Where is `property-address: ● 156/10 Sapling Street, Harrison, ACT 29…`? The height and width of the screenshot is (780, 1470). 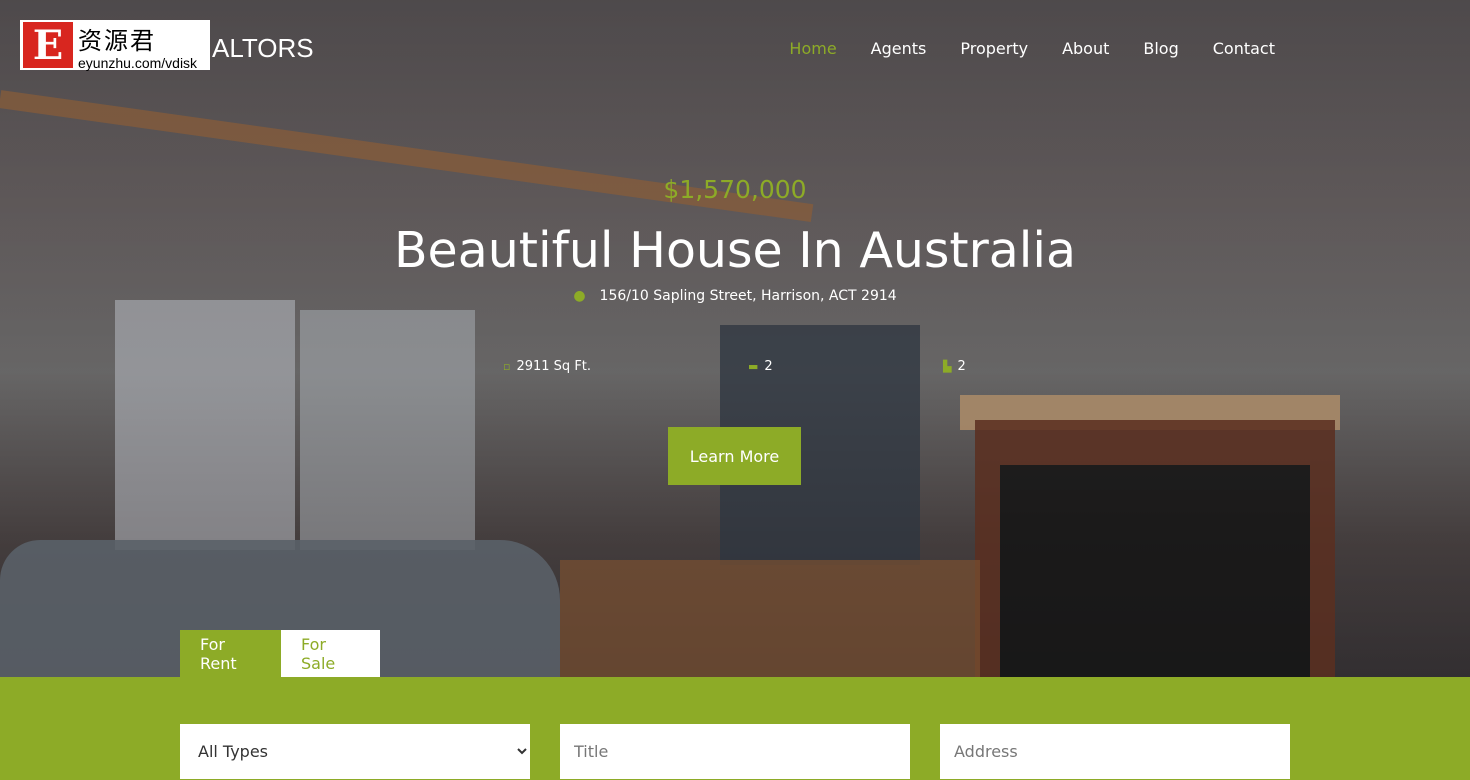 property-address: ● 156/10 Sapling Street, Harrison, ACT 29… is located at coordinates (735, 296).